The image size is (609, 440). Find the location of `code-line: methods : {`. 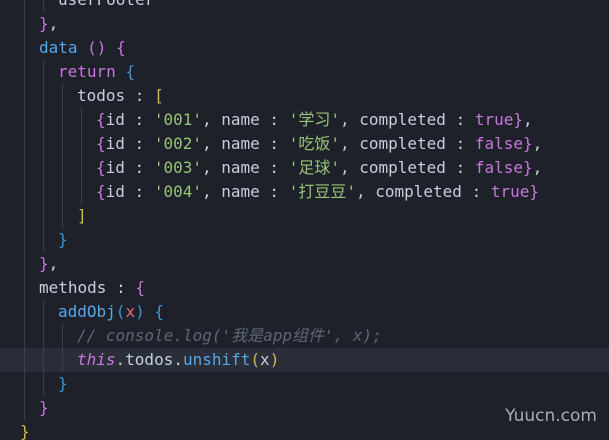

code-line: methods : { is located at coordinates (304, 288).